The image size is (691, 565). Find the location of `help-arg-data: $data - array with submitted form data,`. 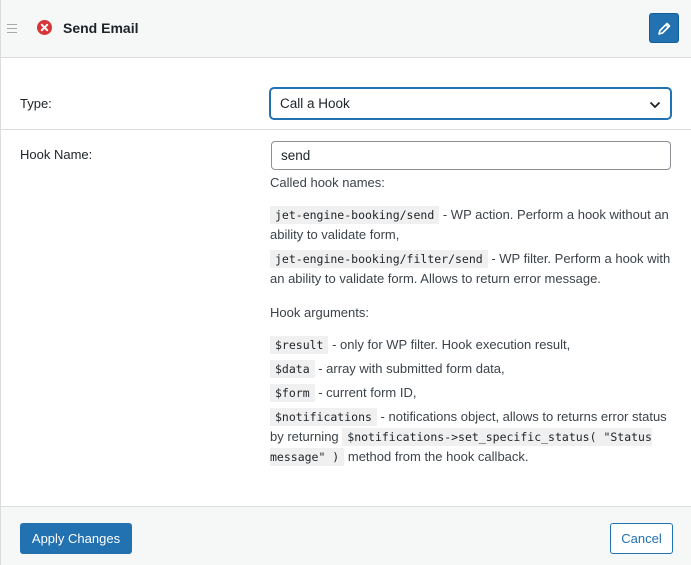

help-arg-data: $data - array with submitted form data, is located at coordinates (472, 369).